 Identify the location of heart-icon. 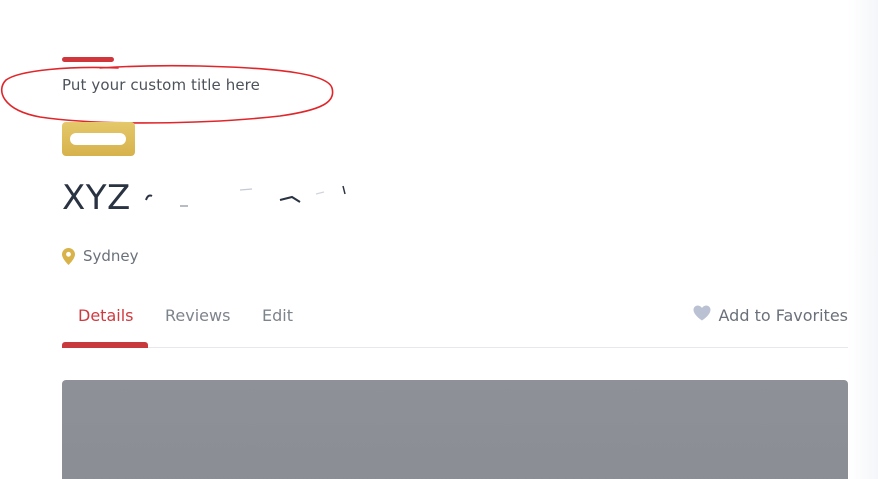
(702, 315).